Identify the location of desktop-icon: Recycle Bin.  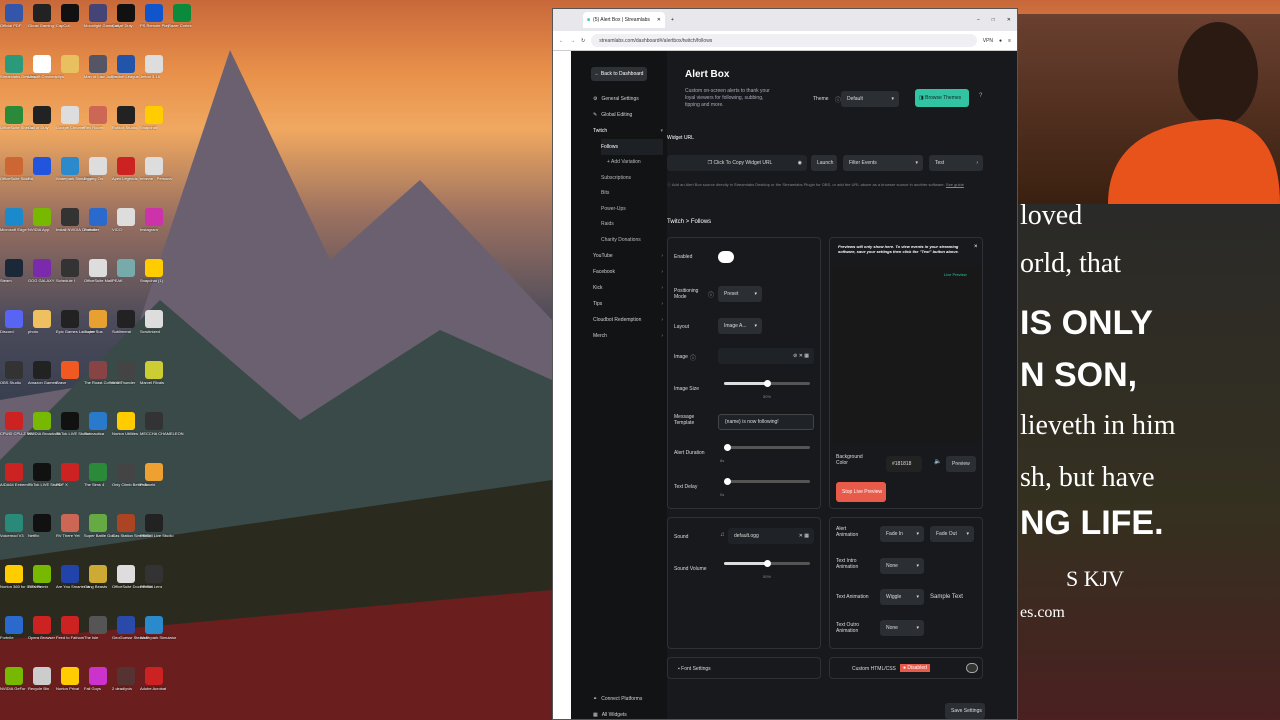
(42, 679).